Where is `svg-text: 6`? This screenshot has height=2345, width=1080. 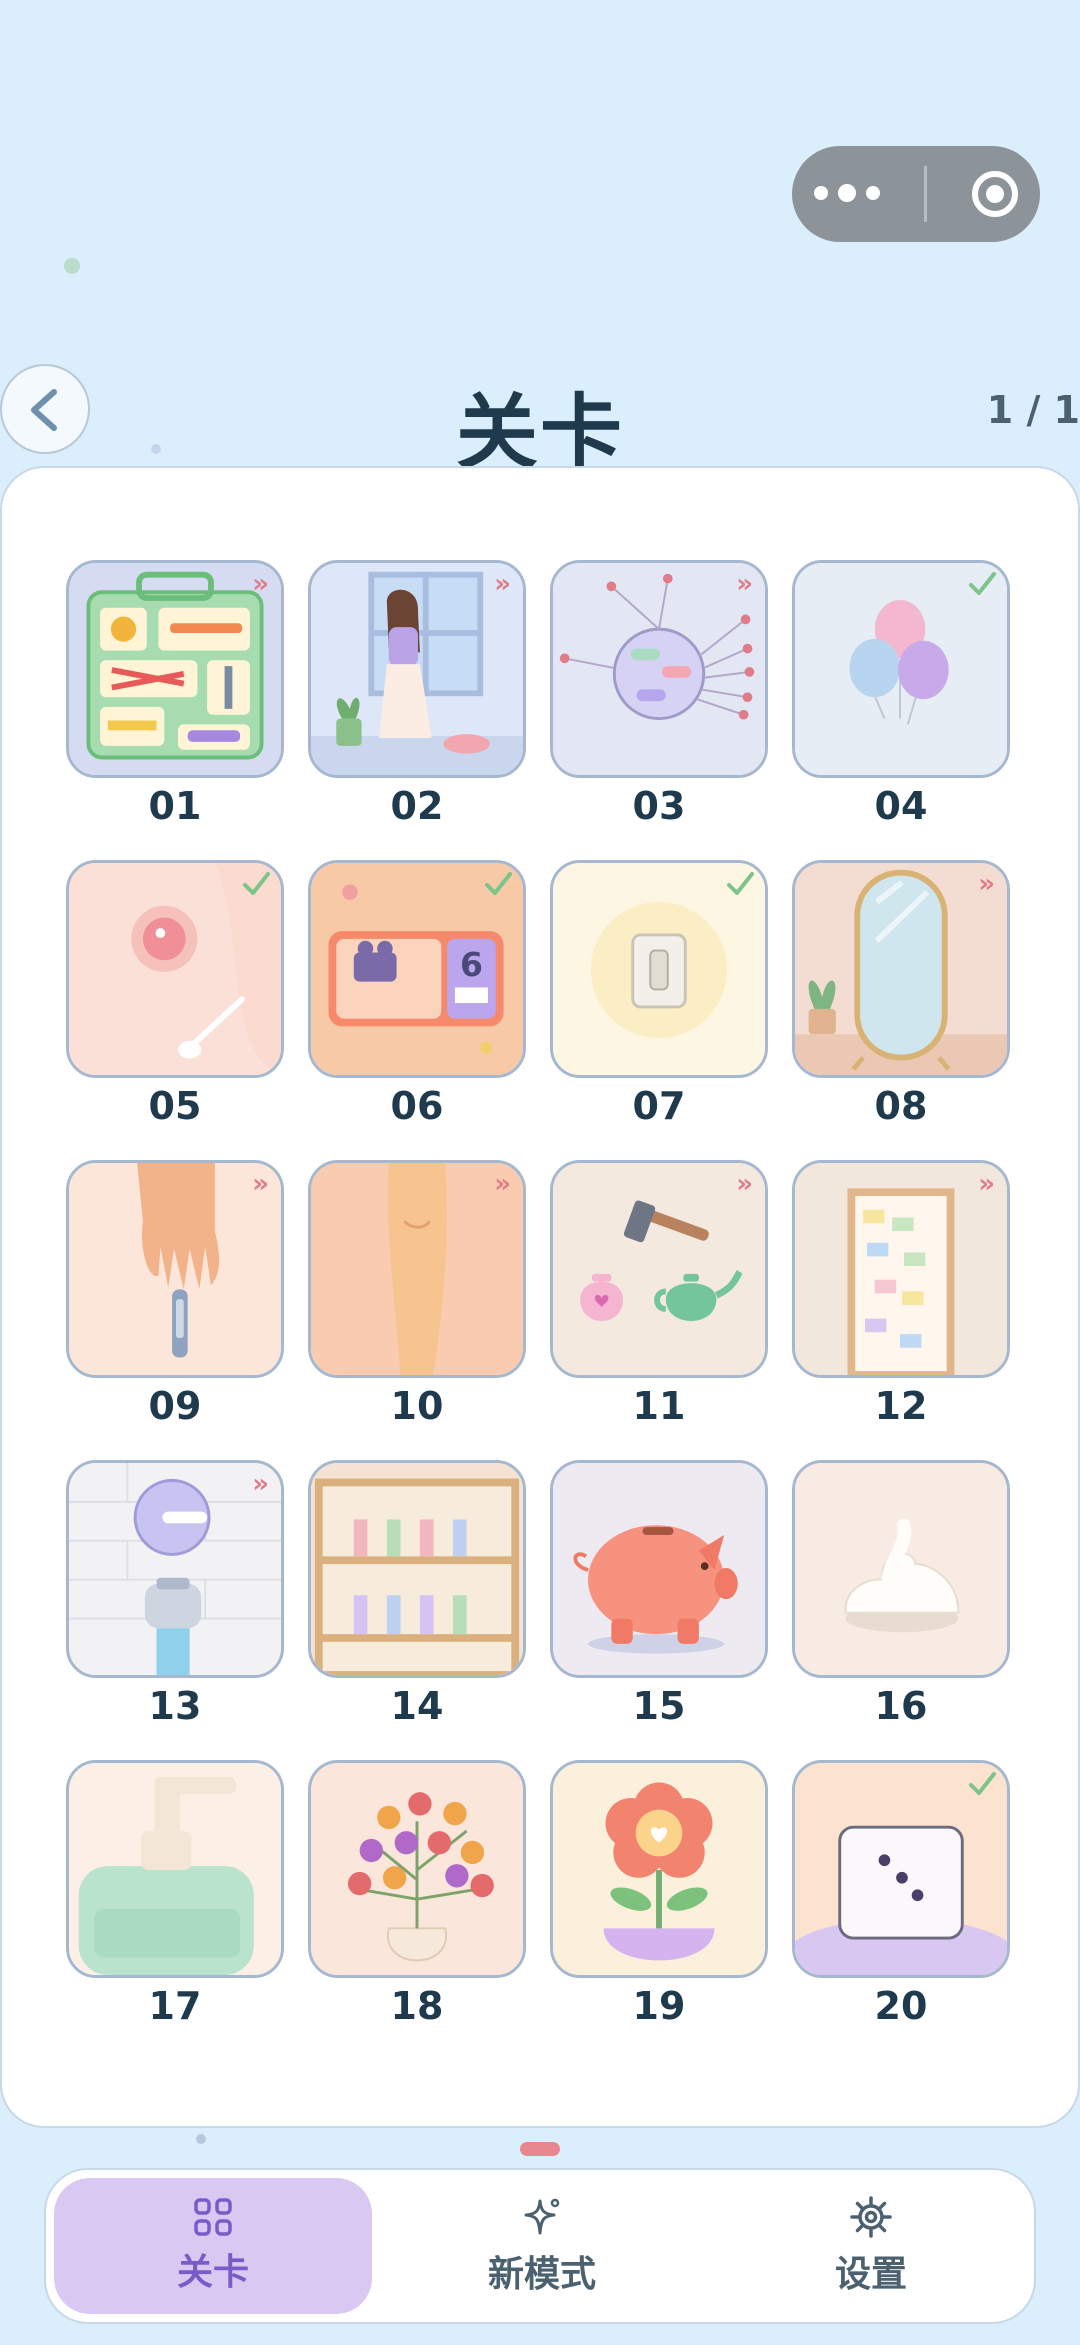
svg-text: 6 is located at coordinates (471, 964).